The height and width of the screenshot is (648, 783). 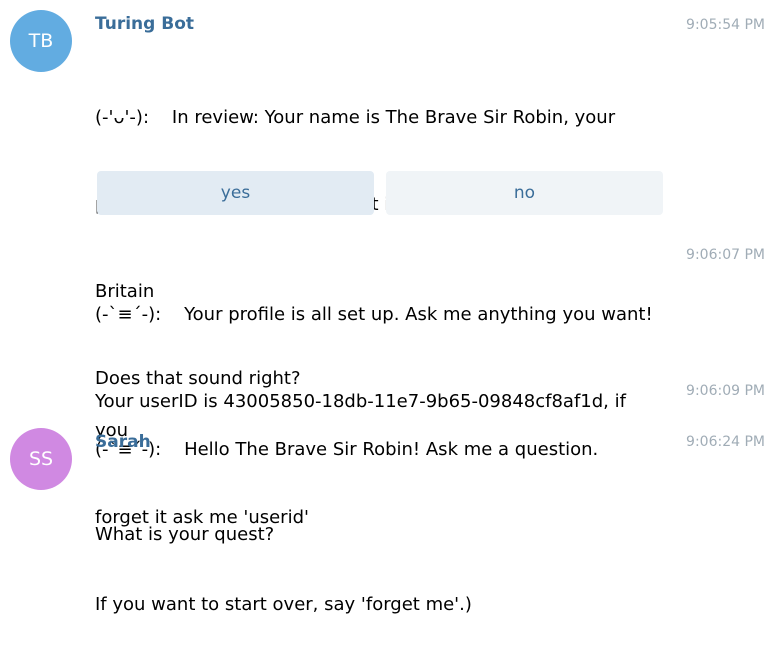 What do you see at coordinates (377, 520) in the screenshot?
I see `message-text-quest: What is your quest?` at bounding box center [377, 520].